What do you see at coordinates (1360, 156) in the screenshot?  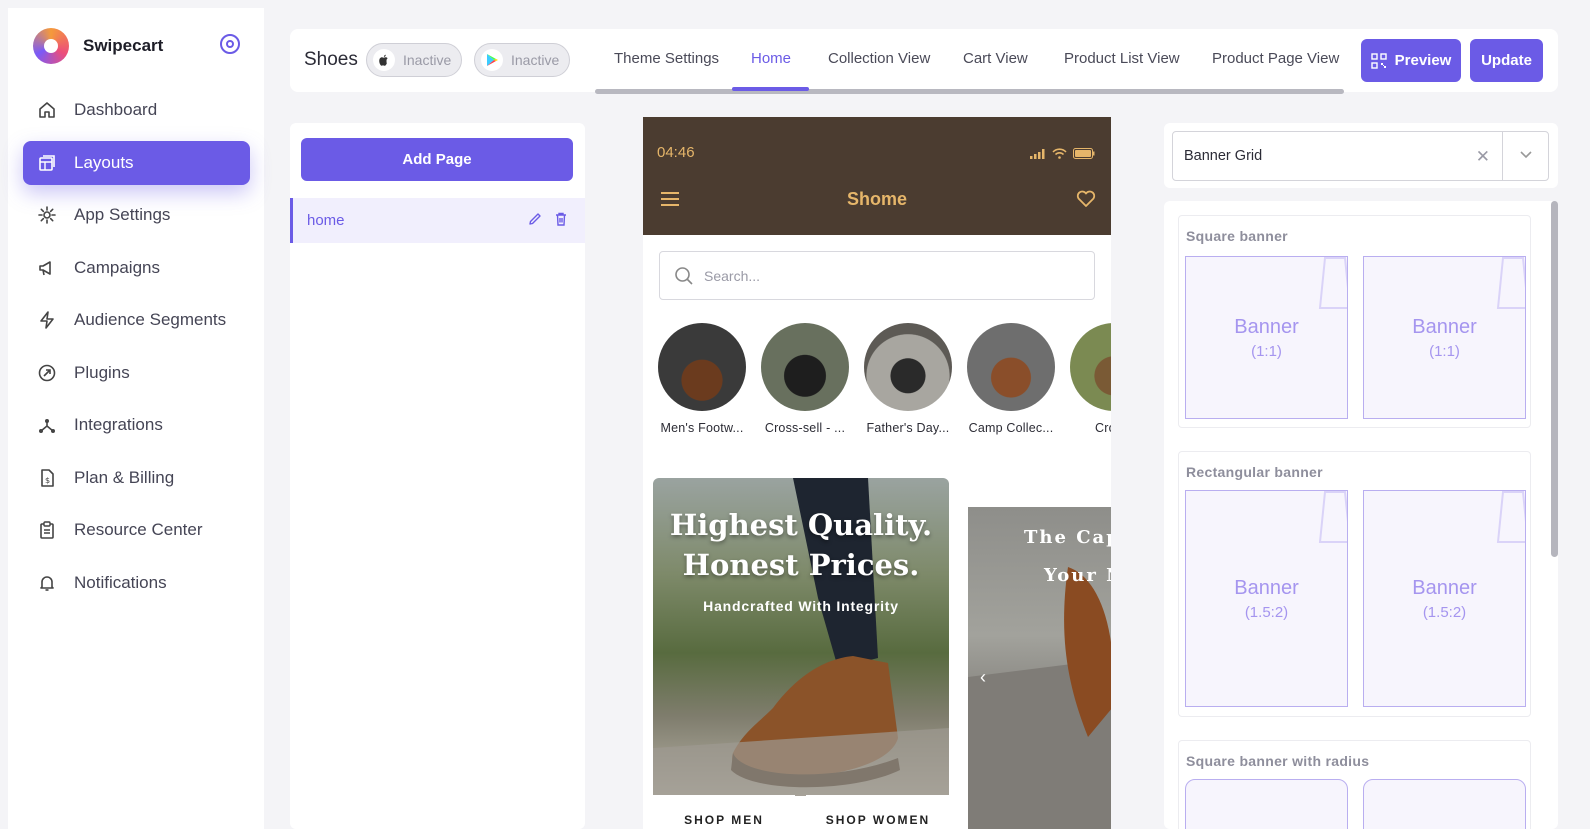 I see `widget-type-select: Banner Grid ✕` at bounding box center [1360, 156].